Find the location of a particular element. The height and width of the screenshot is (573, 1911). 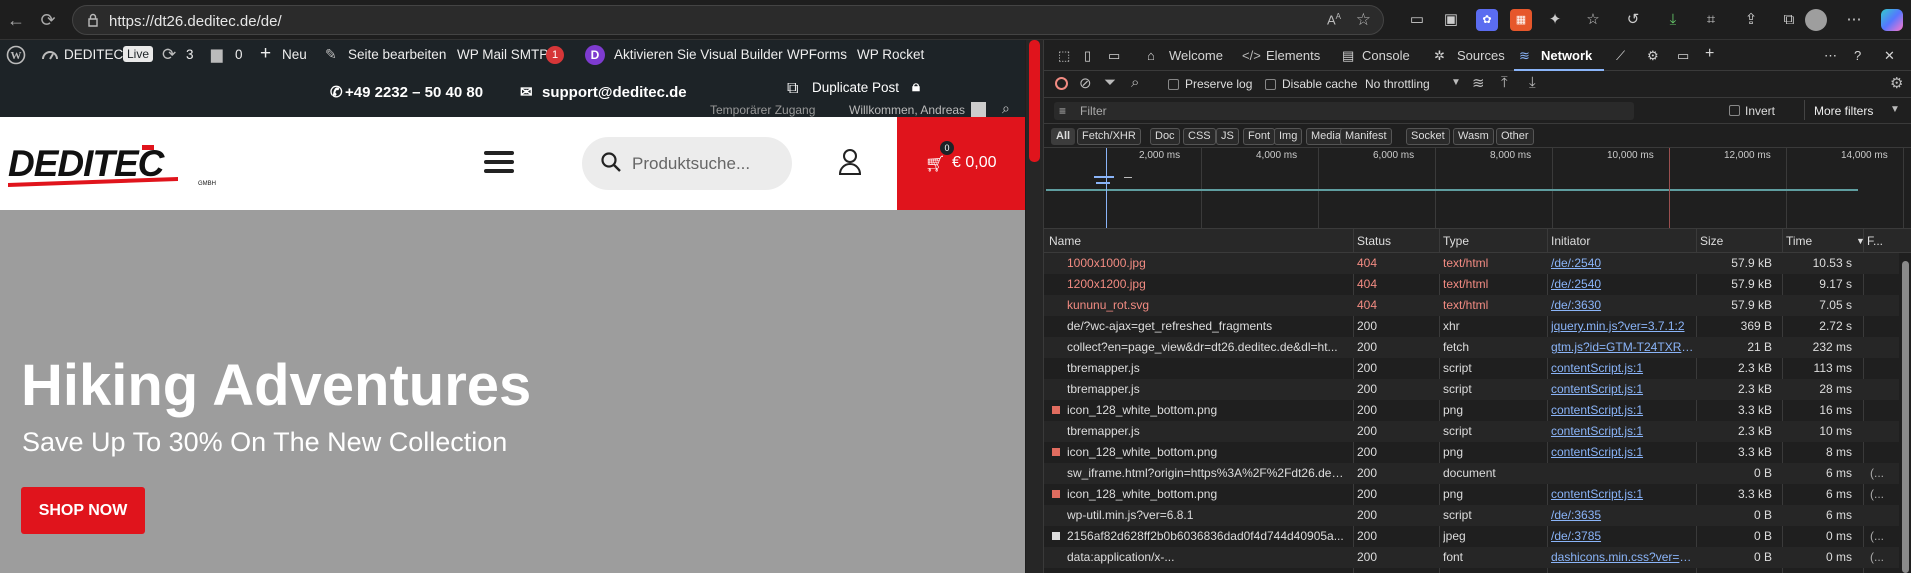

cell-initiator: gtm.js?id=GTM-T24TXRC8:101 is located at coordinates (1623, 347).